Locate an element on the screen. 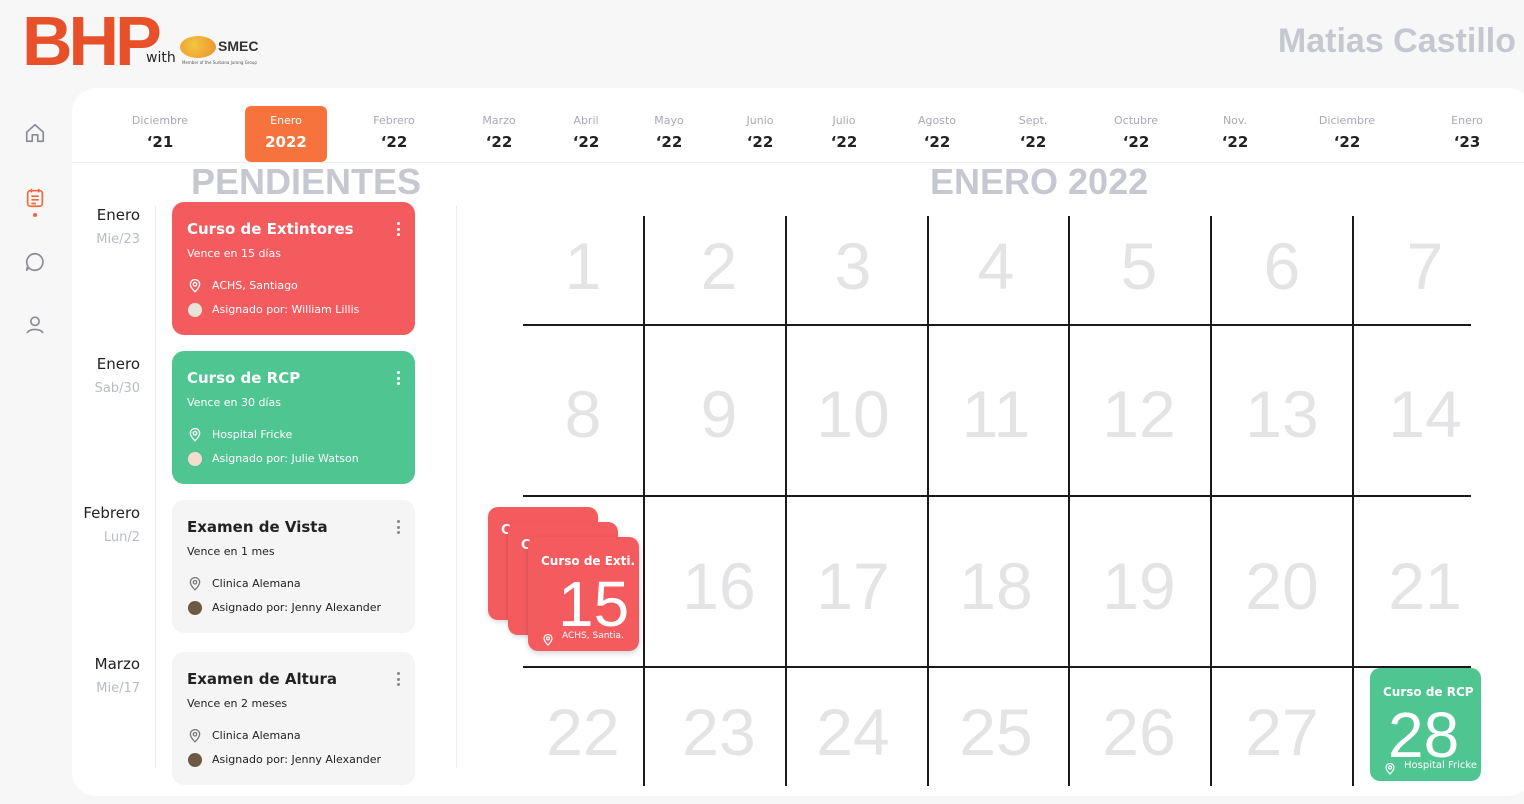 This screenshot has height=804, width=1524. month-ene-22: Enero 2022 is located at coordinates (286, 134).